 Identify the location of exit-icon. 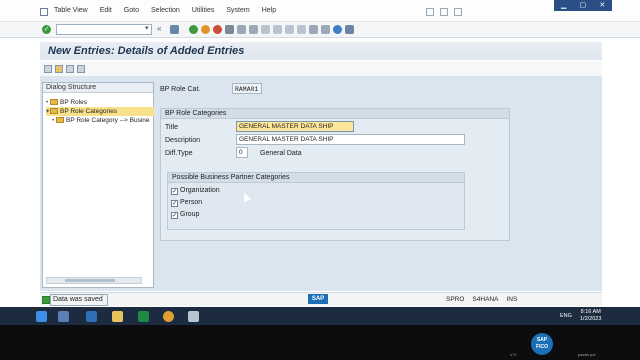
(205, 29).